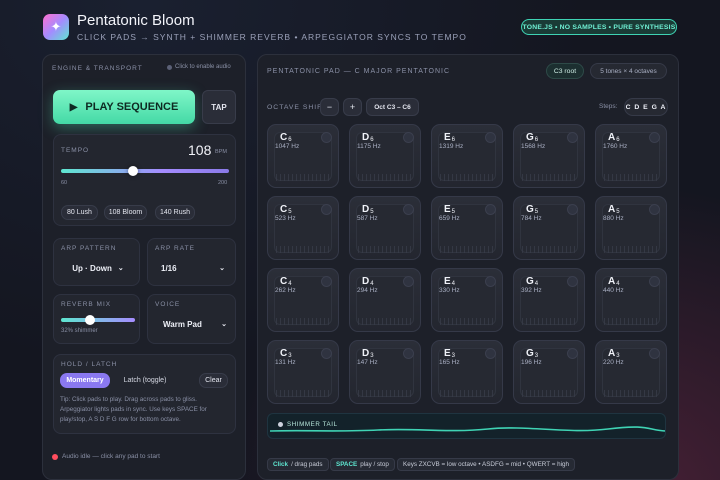  Describe the element at coordinates (97, 68) in the screenshot. I see `engine-panel-title: ENGINE & TRANSPORT` at that location.